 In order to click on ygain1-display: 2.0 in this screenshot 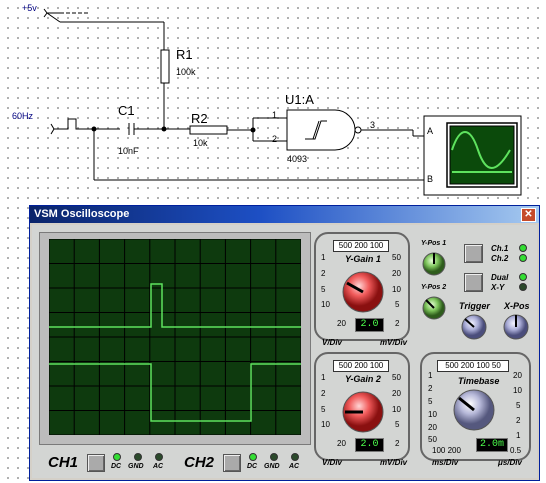, I will do `click(369, 325)`.